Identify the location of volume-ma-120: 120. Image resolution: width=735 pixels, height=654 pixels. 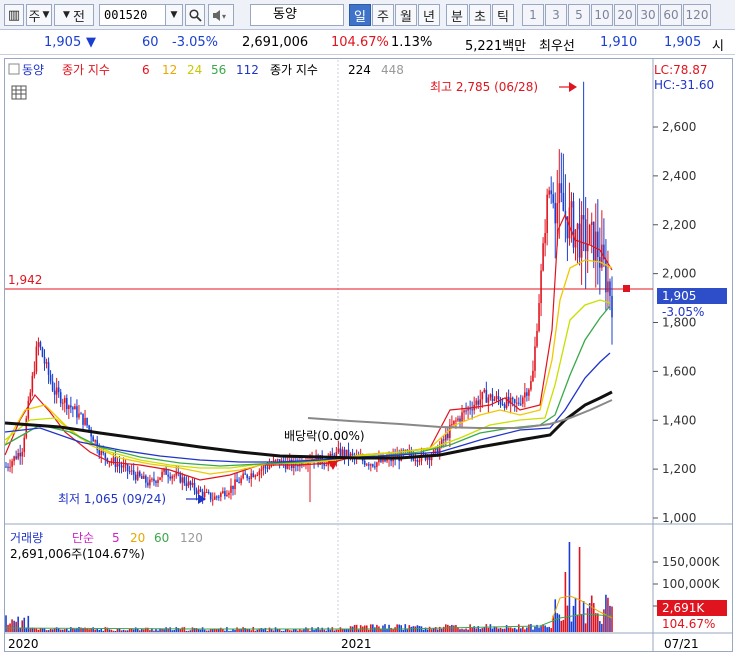
(191, 538).